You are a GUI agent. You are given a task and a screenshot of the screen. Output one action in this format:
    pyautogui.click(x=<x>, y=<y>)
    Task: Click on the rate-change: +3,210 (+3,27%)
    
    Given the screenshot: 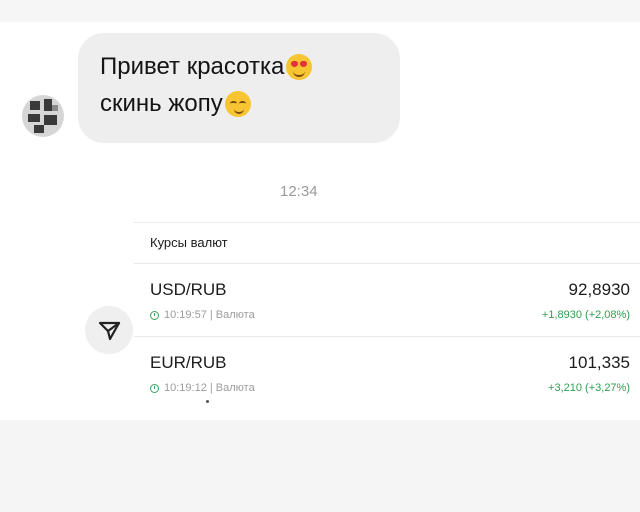 What is the action you would take?
    pyautogui.click(x=589, y=388)
    